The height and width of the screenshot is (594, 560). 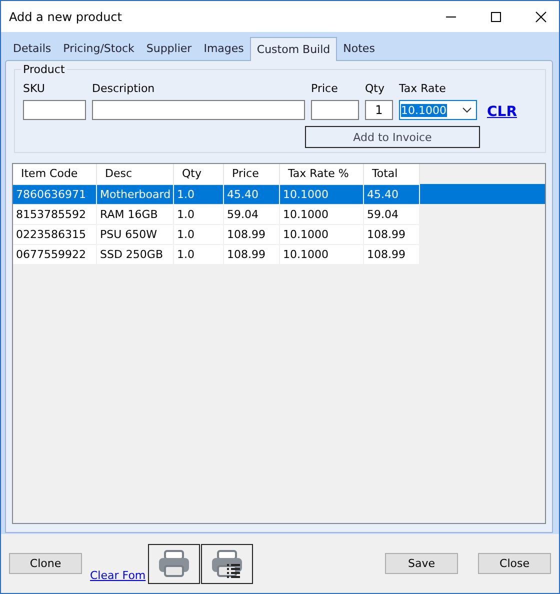 I want to click on clone-button: Clone, so click(x=45, y=563).